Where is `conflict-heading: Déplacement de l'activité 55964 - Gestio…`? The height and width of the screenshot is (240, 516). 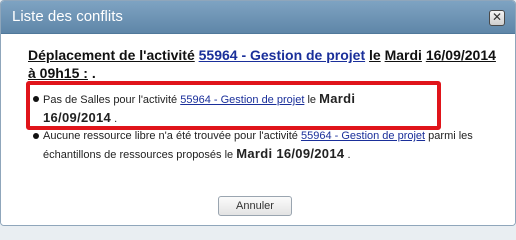
conflict-heading: Déplacement de l'activité 55964 - Gestio… is located at coordinates (263, 64).